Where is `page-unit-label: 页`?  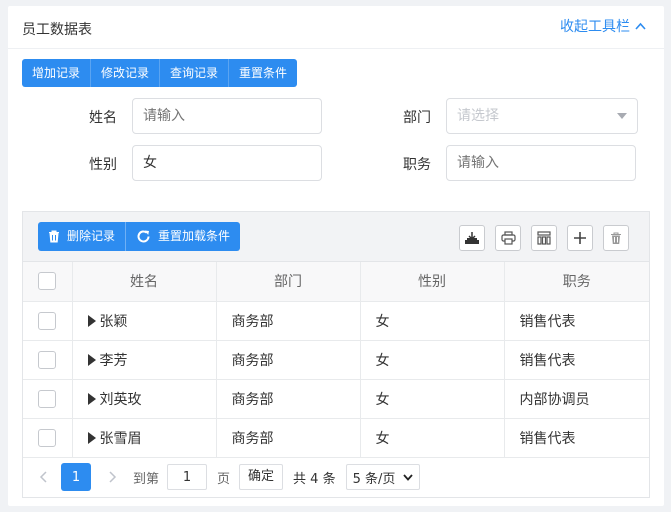 page-unit-label: 页 is located at coordinates (224, 479).